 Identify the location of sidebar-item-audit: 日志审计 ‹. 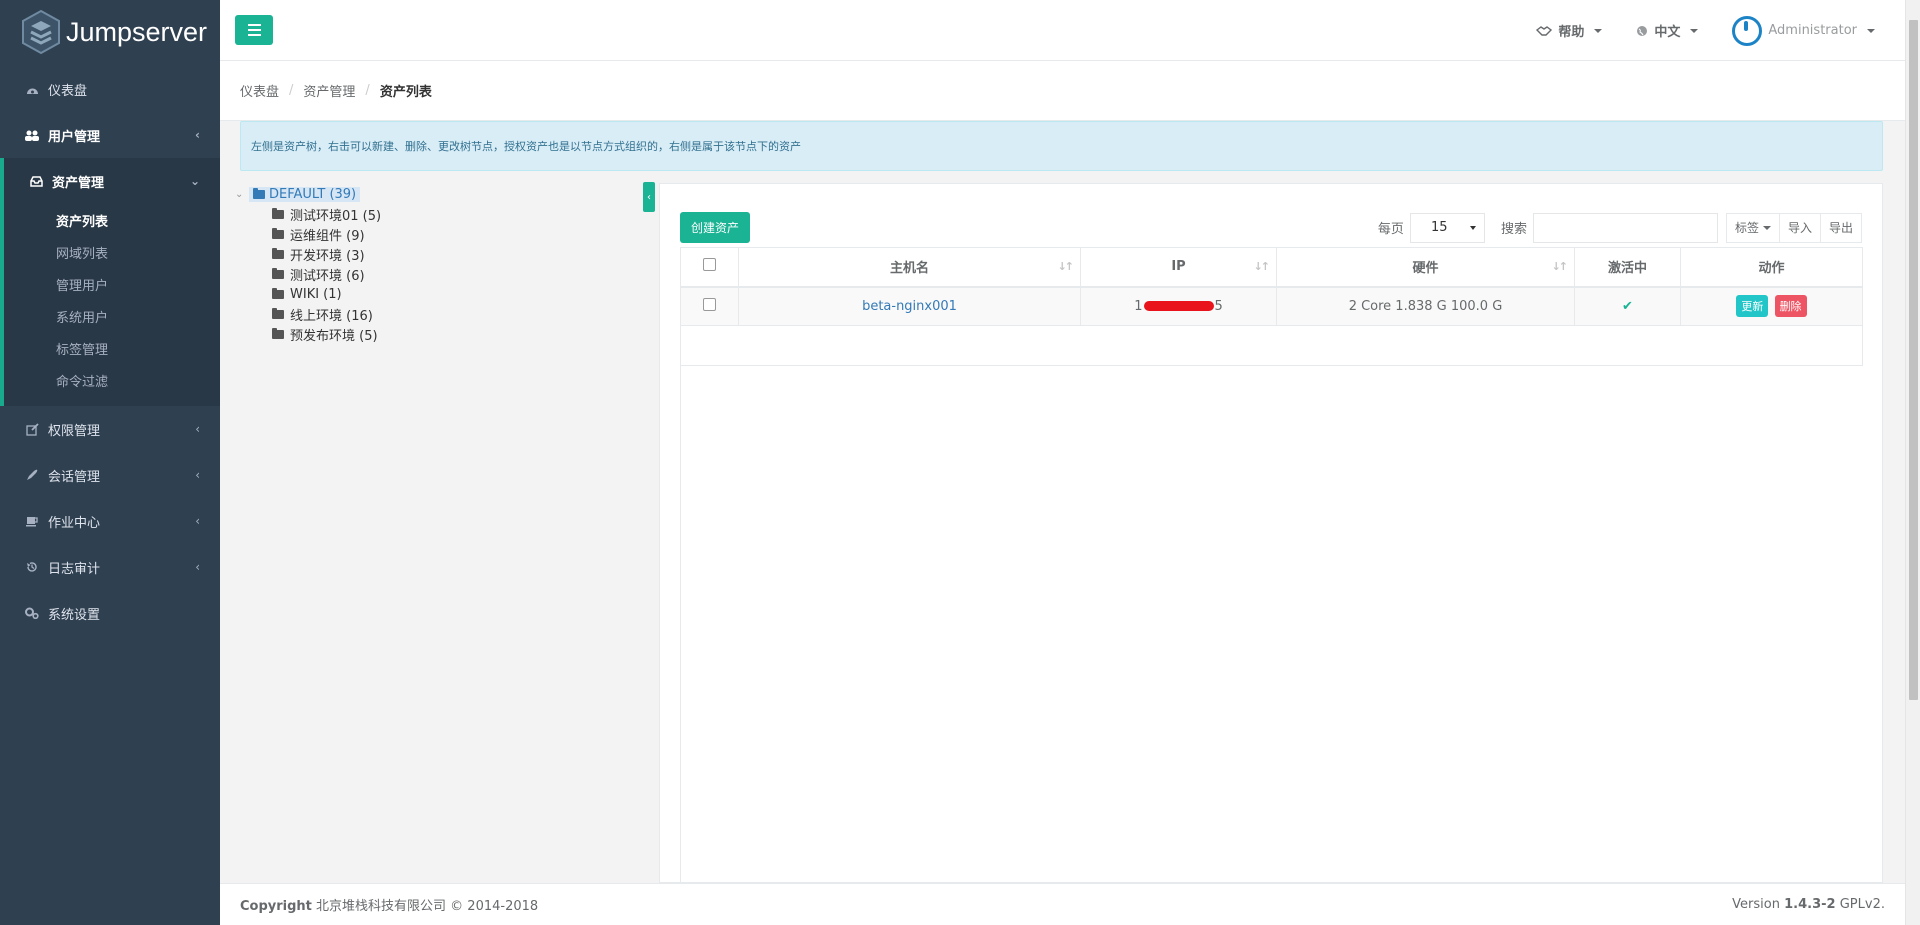
(110, 567).